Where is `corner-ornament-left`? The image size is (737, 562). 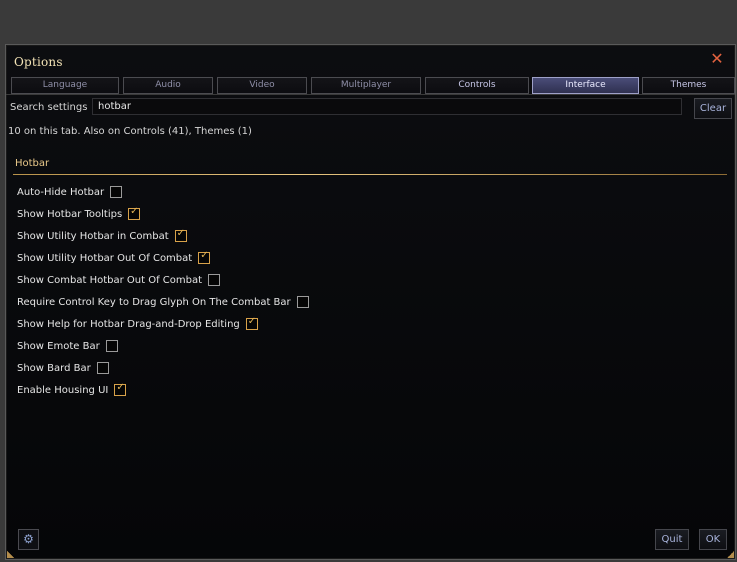 corner-ornament-left is located at coordinates (12, 553).